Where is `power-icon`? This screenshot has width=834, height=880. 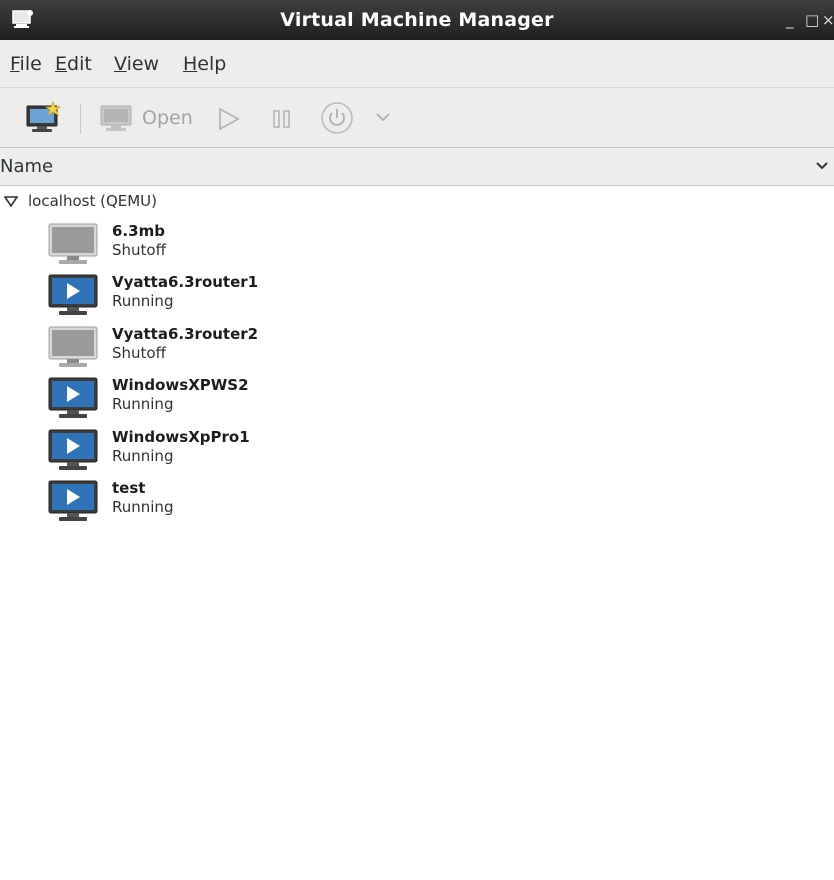 power-icon is located at coordinates (337, 118).